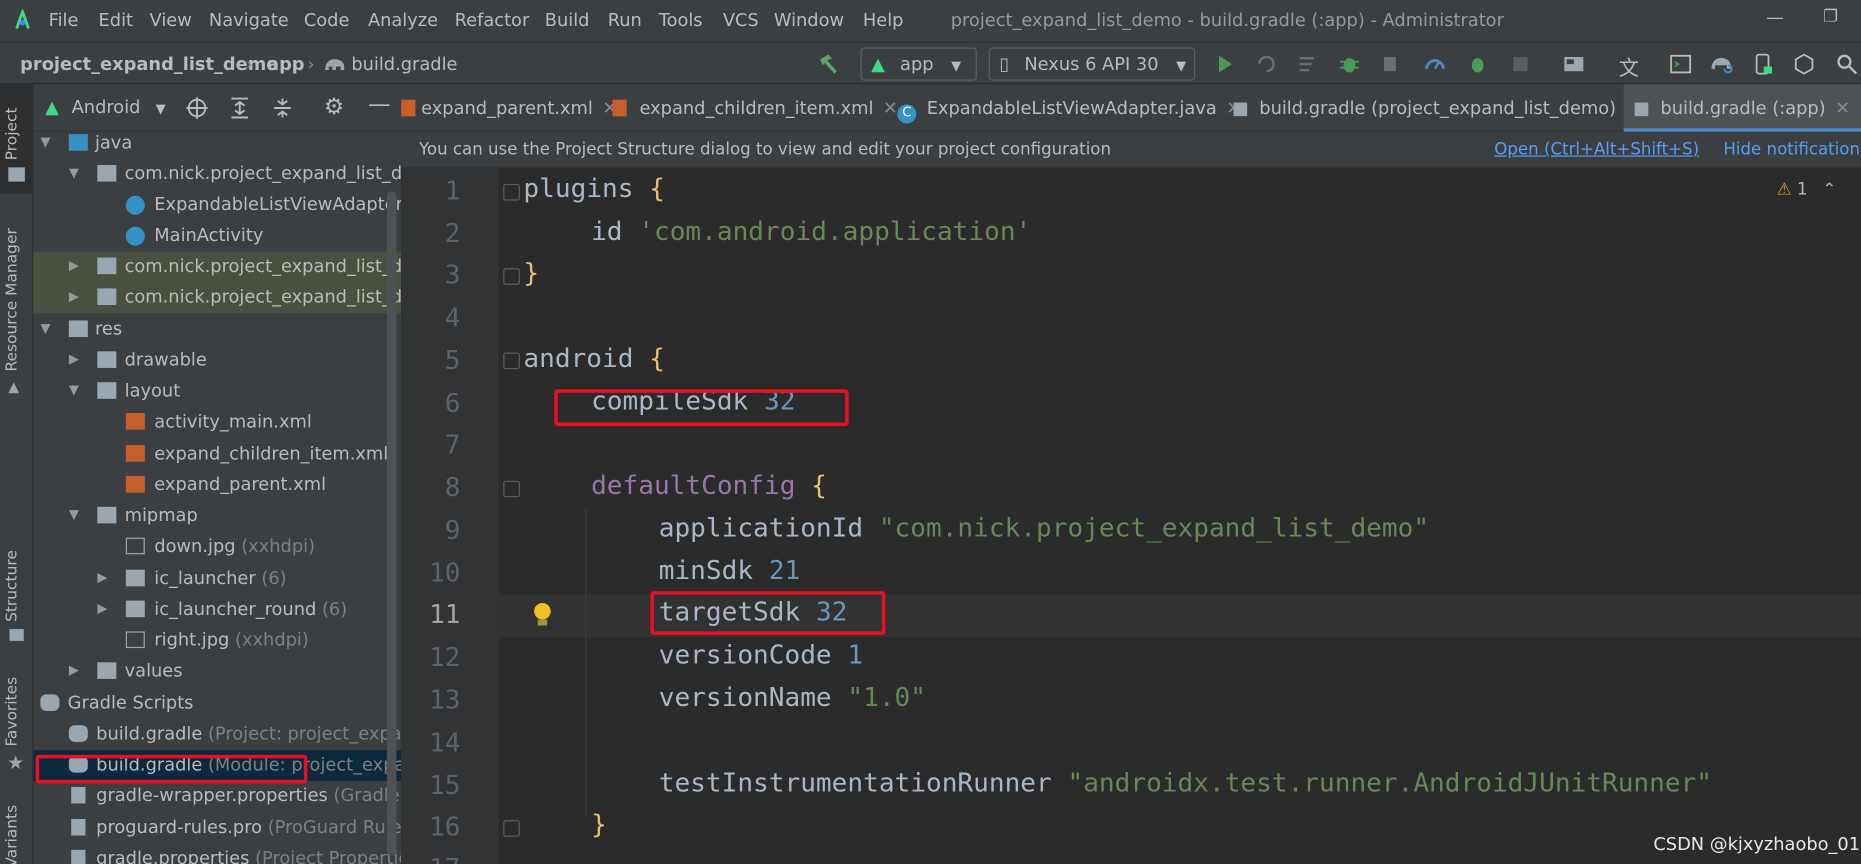 The height and width of the screenshot is (864, 1861). I want to click on project-structure-icon, so click(1574, 64).